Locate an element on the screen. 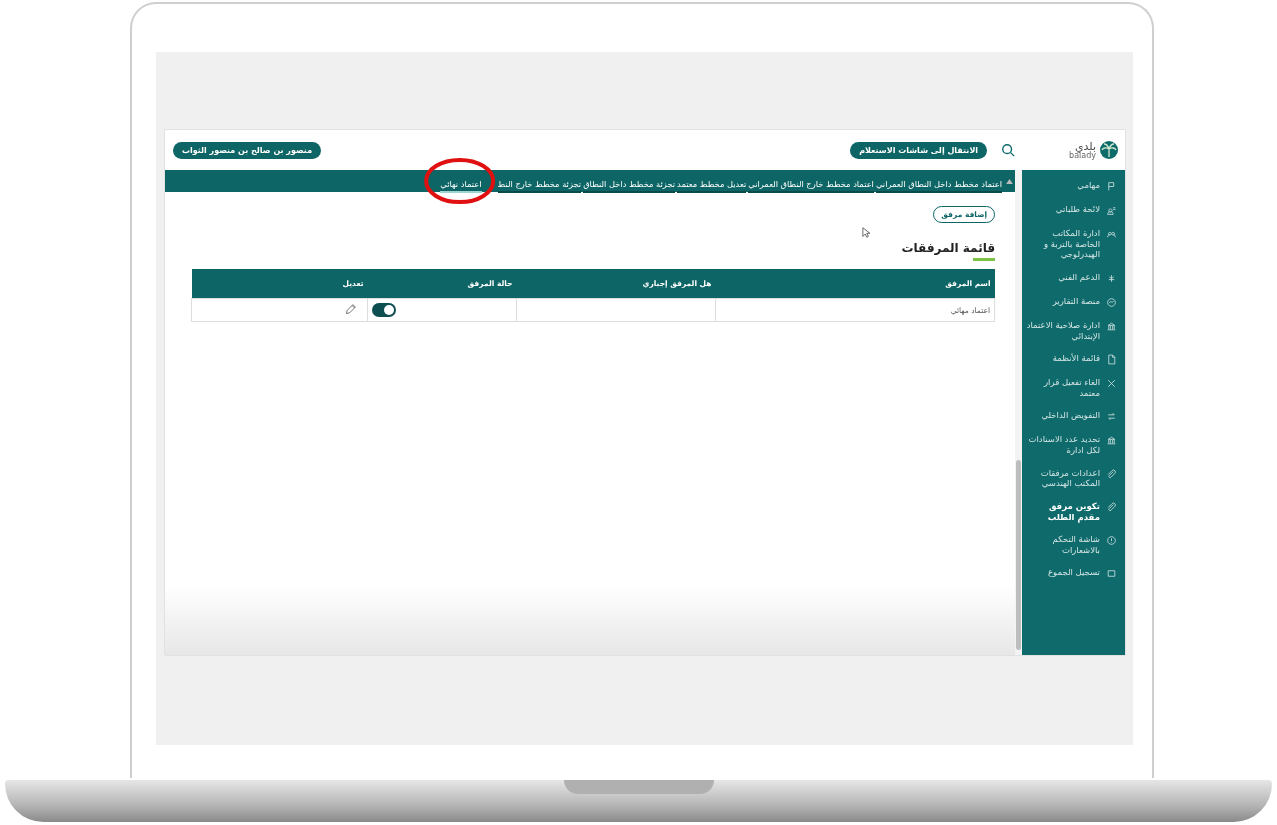 The width and height of the screenshot is (1277, 825). sidebar-item: الدعم الفني is located at coordinates (1073, 277).